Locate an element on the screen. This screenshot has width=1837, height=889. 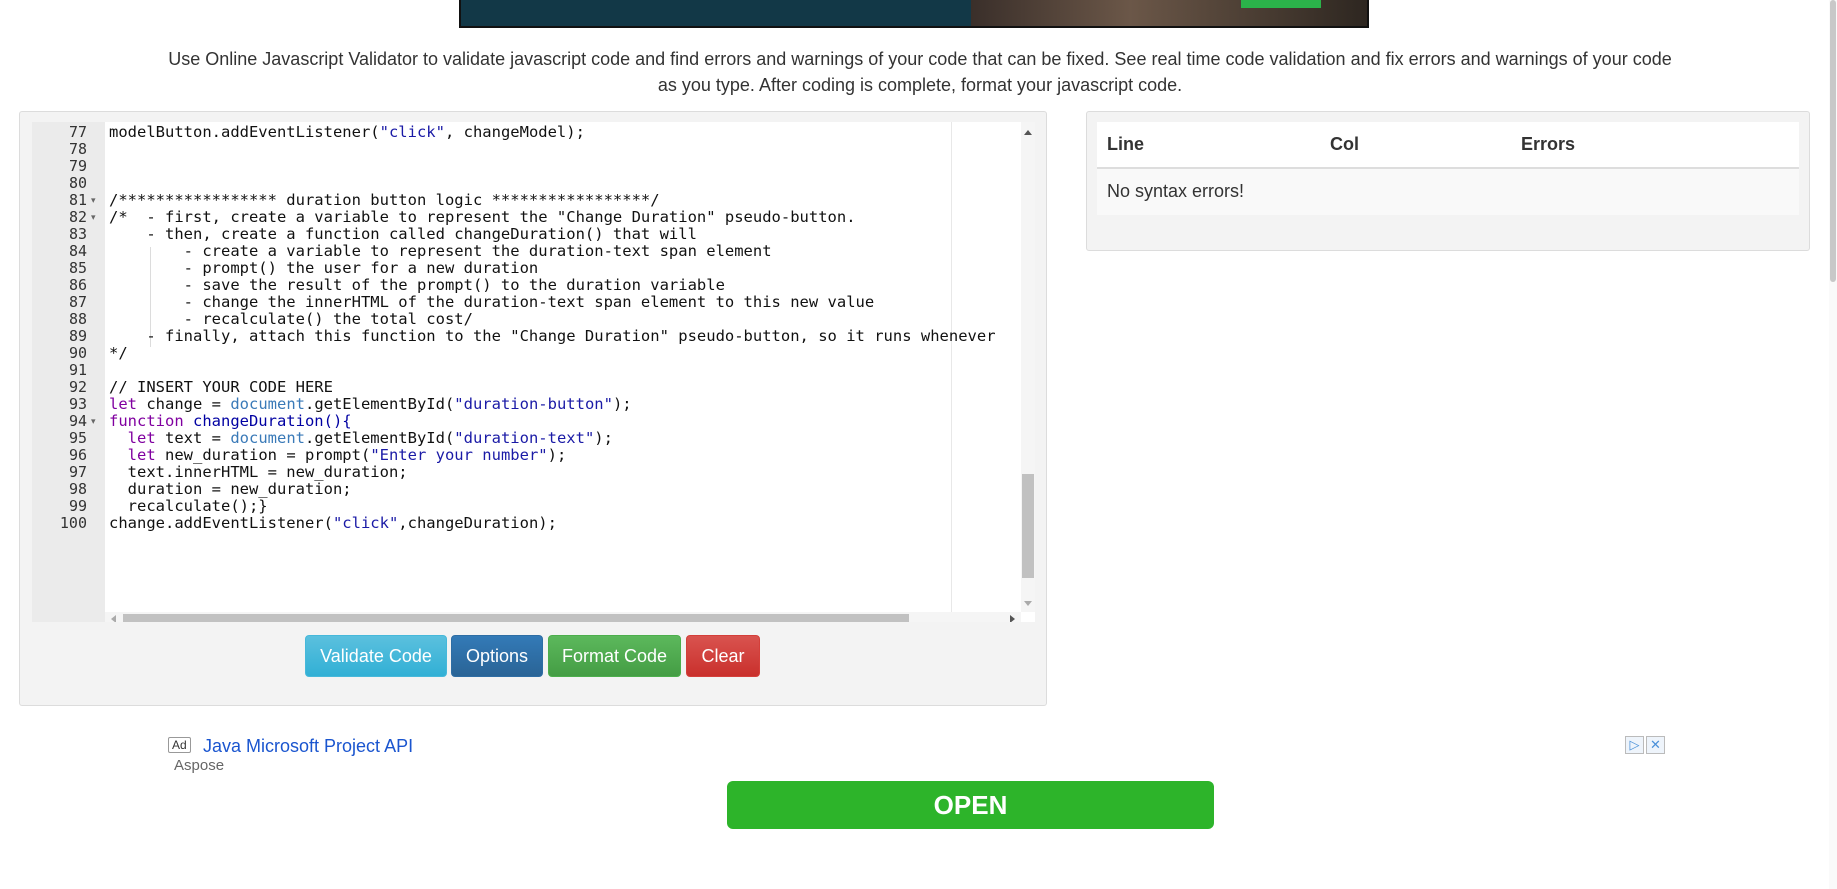
page-scroll-thumb is located at coordinates (1833, 141).